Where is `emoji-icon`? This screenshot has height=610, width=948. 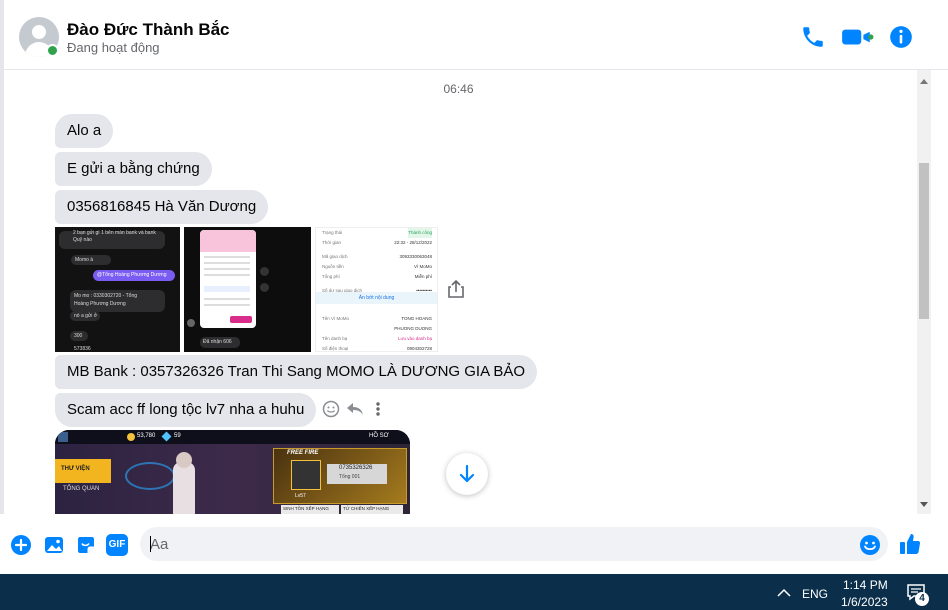
emoji-icon is located at coordinates (870, 545).